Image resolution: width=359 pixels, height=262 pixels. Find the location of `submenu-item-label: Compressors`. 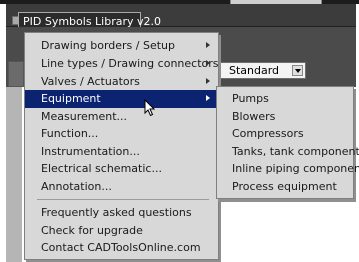

submenu-item-label: Compressors is located at coordinates (268, 133).